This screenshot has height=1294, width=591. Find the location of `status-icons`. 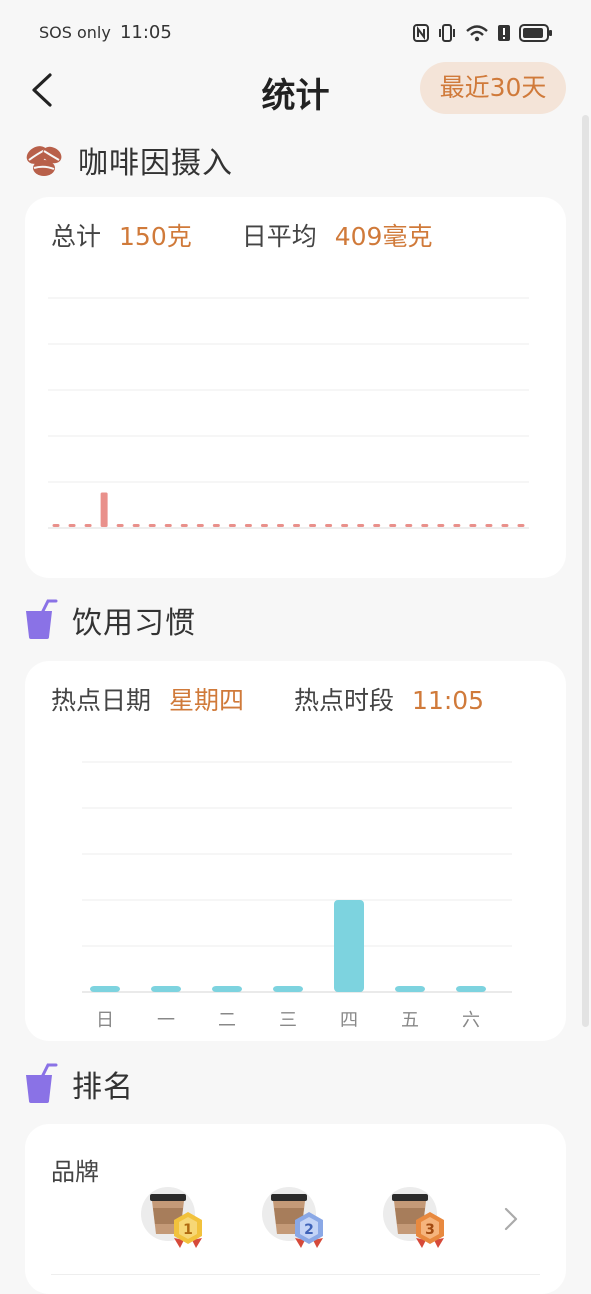

status-icons is located at coordinates (483, 33).